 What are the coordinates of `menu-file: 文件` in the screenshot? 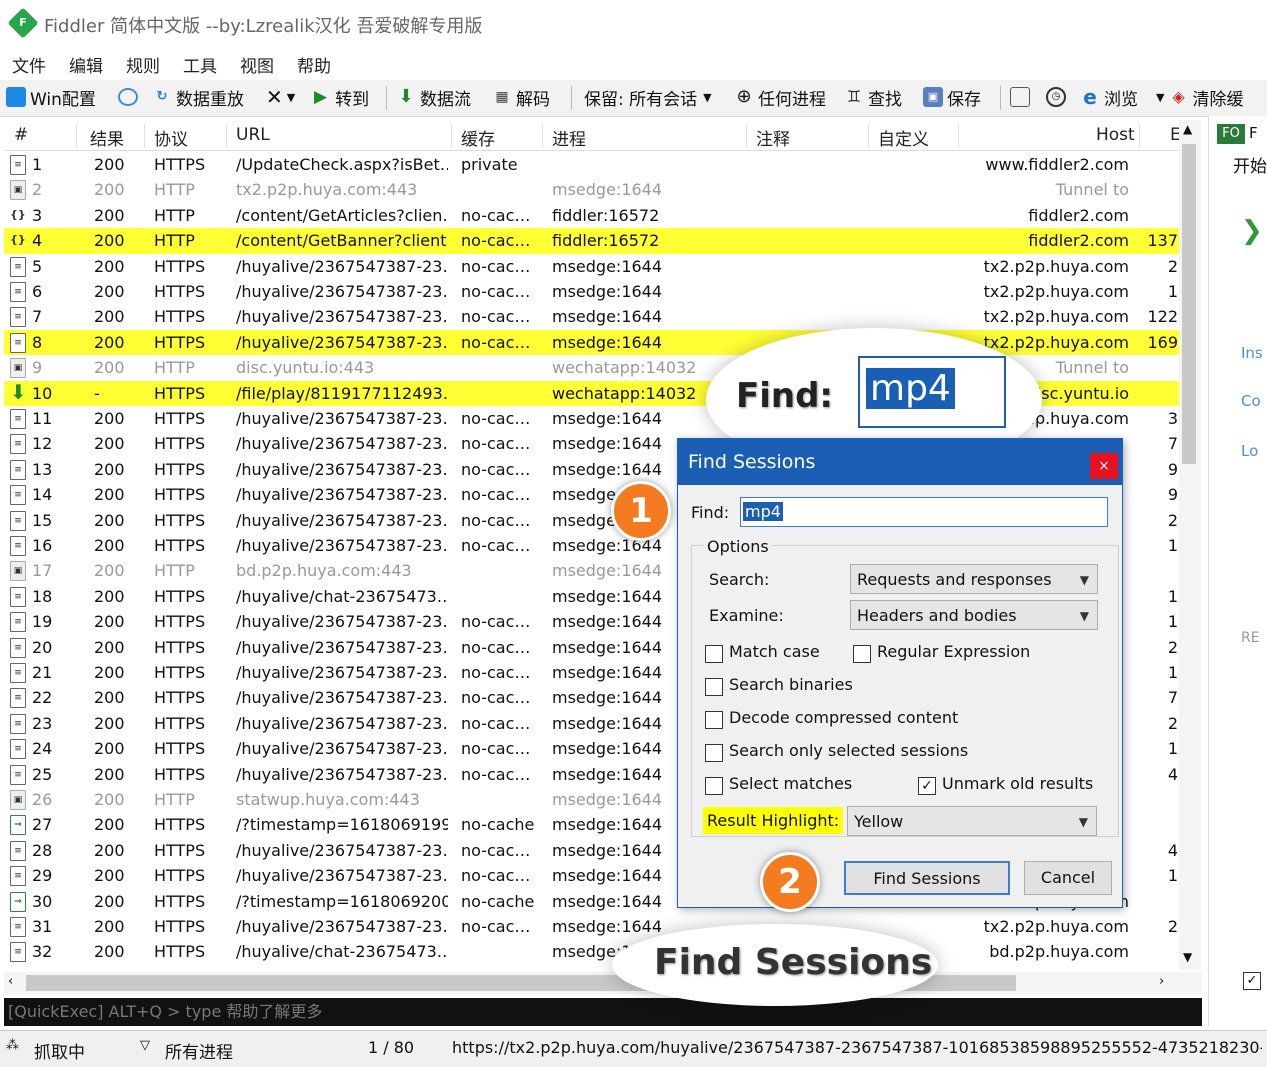 It's located at (29, 64).